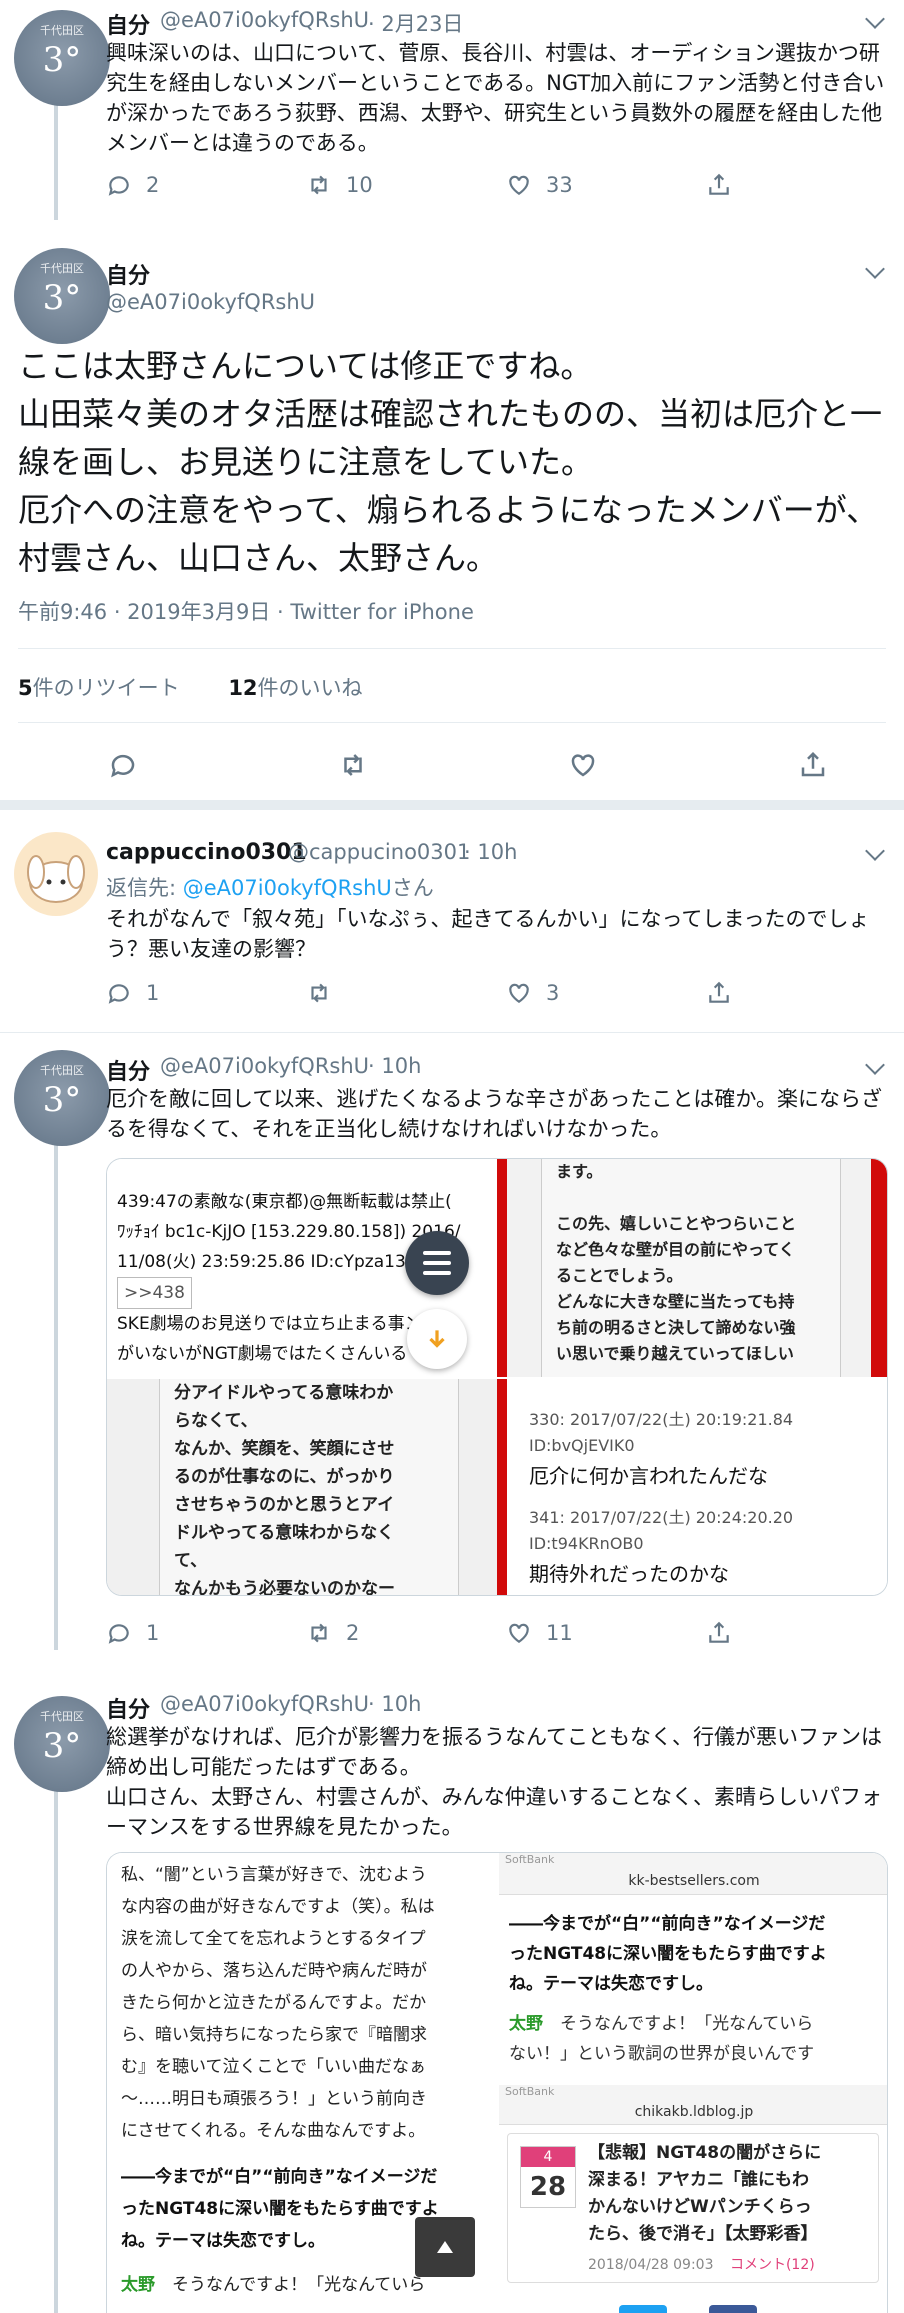 This screenshot has width=904, height=2313. Describe the element at coordinates (206, 852) in the screenshot. I see `display-name: cappuccino0301` at that location.